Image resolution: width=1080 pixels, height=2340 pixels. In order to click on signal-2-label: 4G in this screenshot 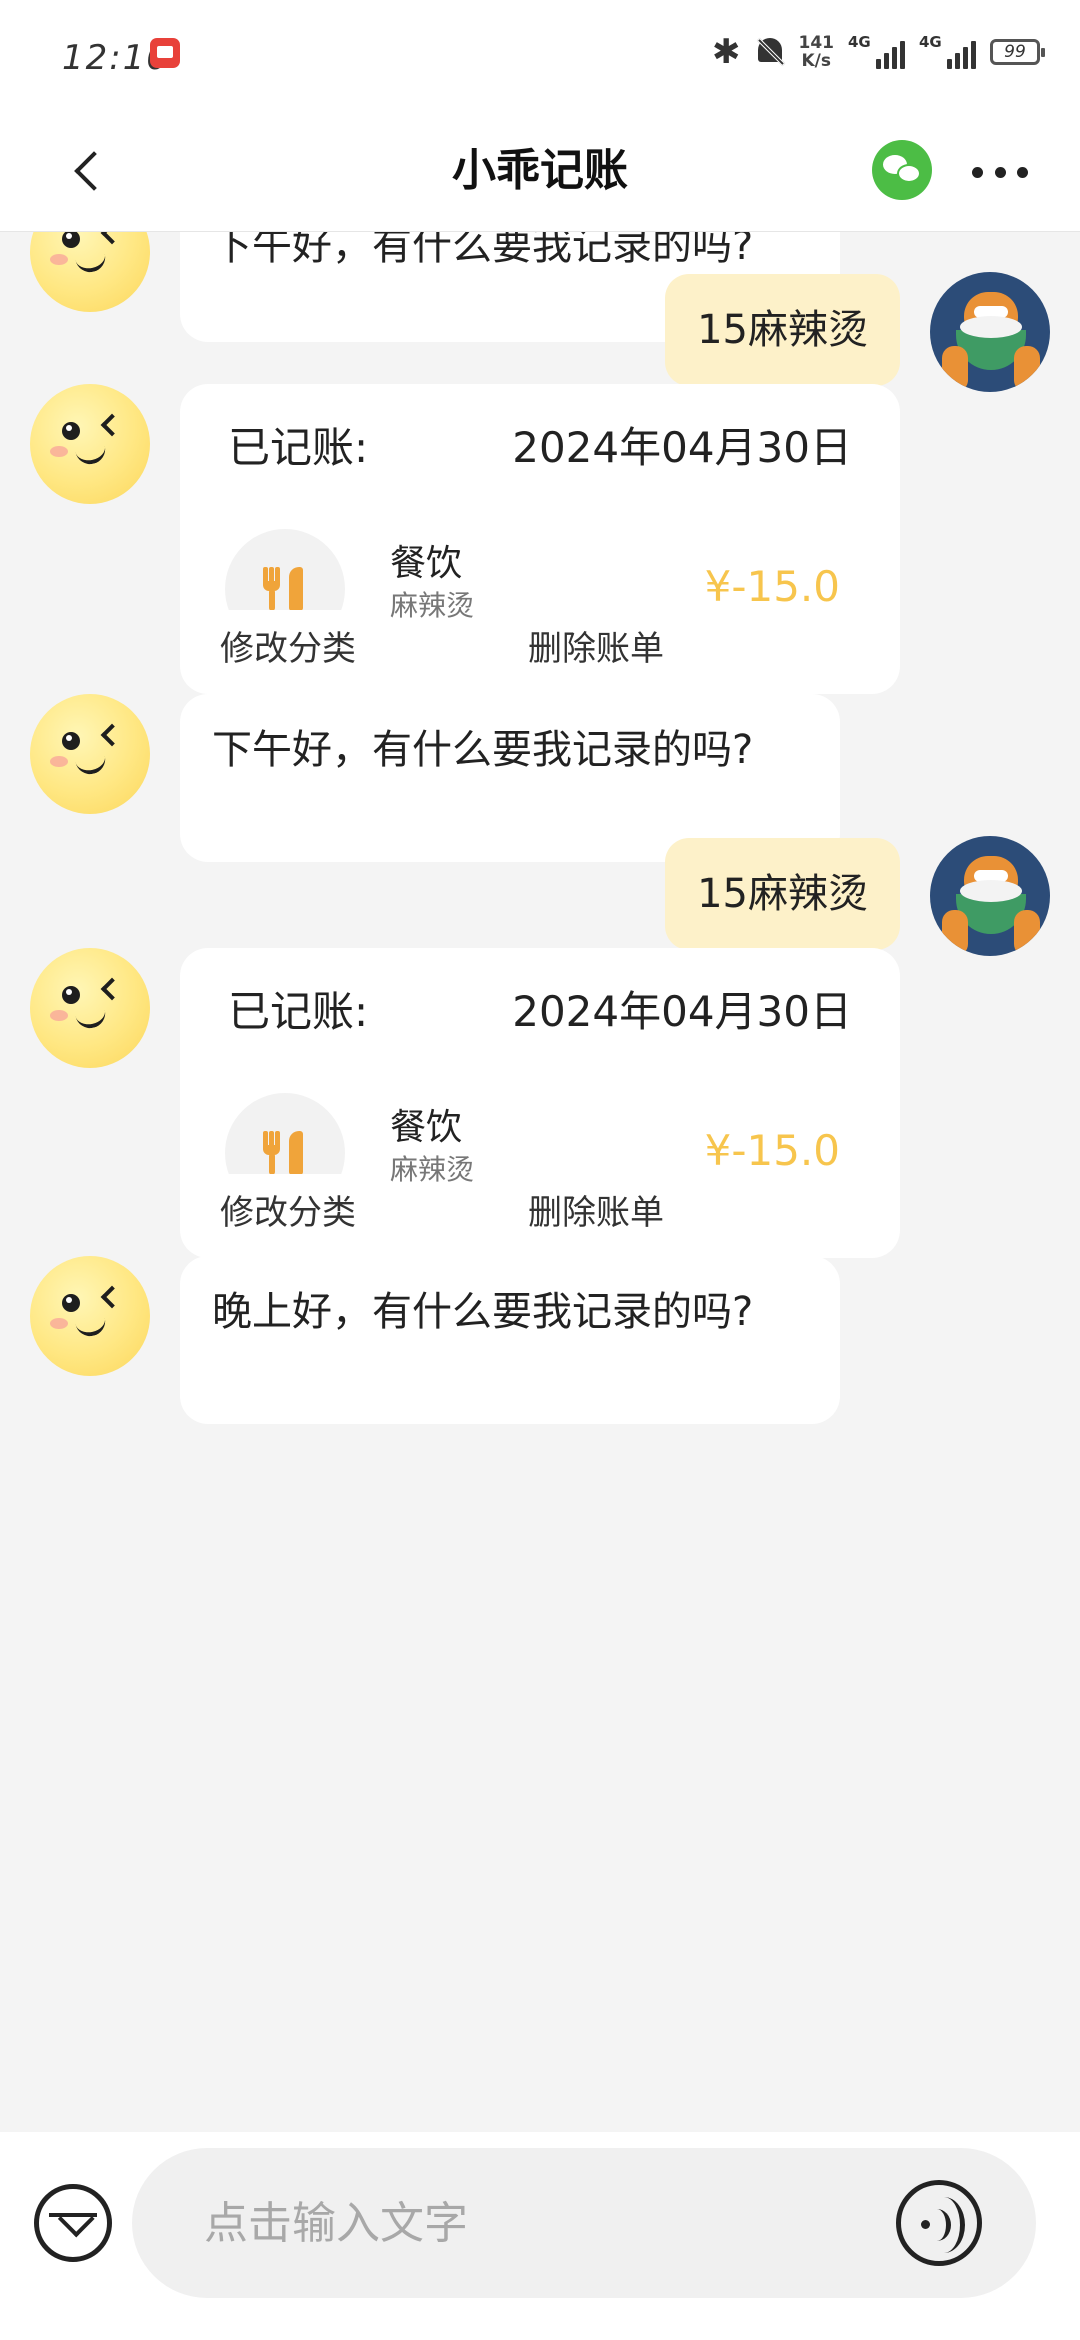, I will do `click(930, 42)`.